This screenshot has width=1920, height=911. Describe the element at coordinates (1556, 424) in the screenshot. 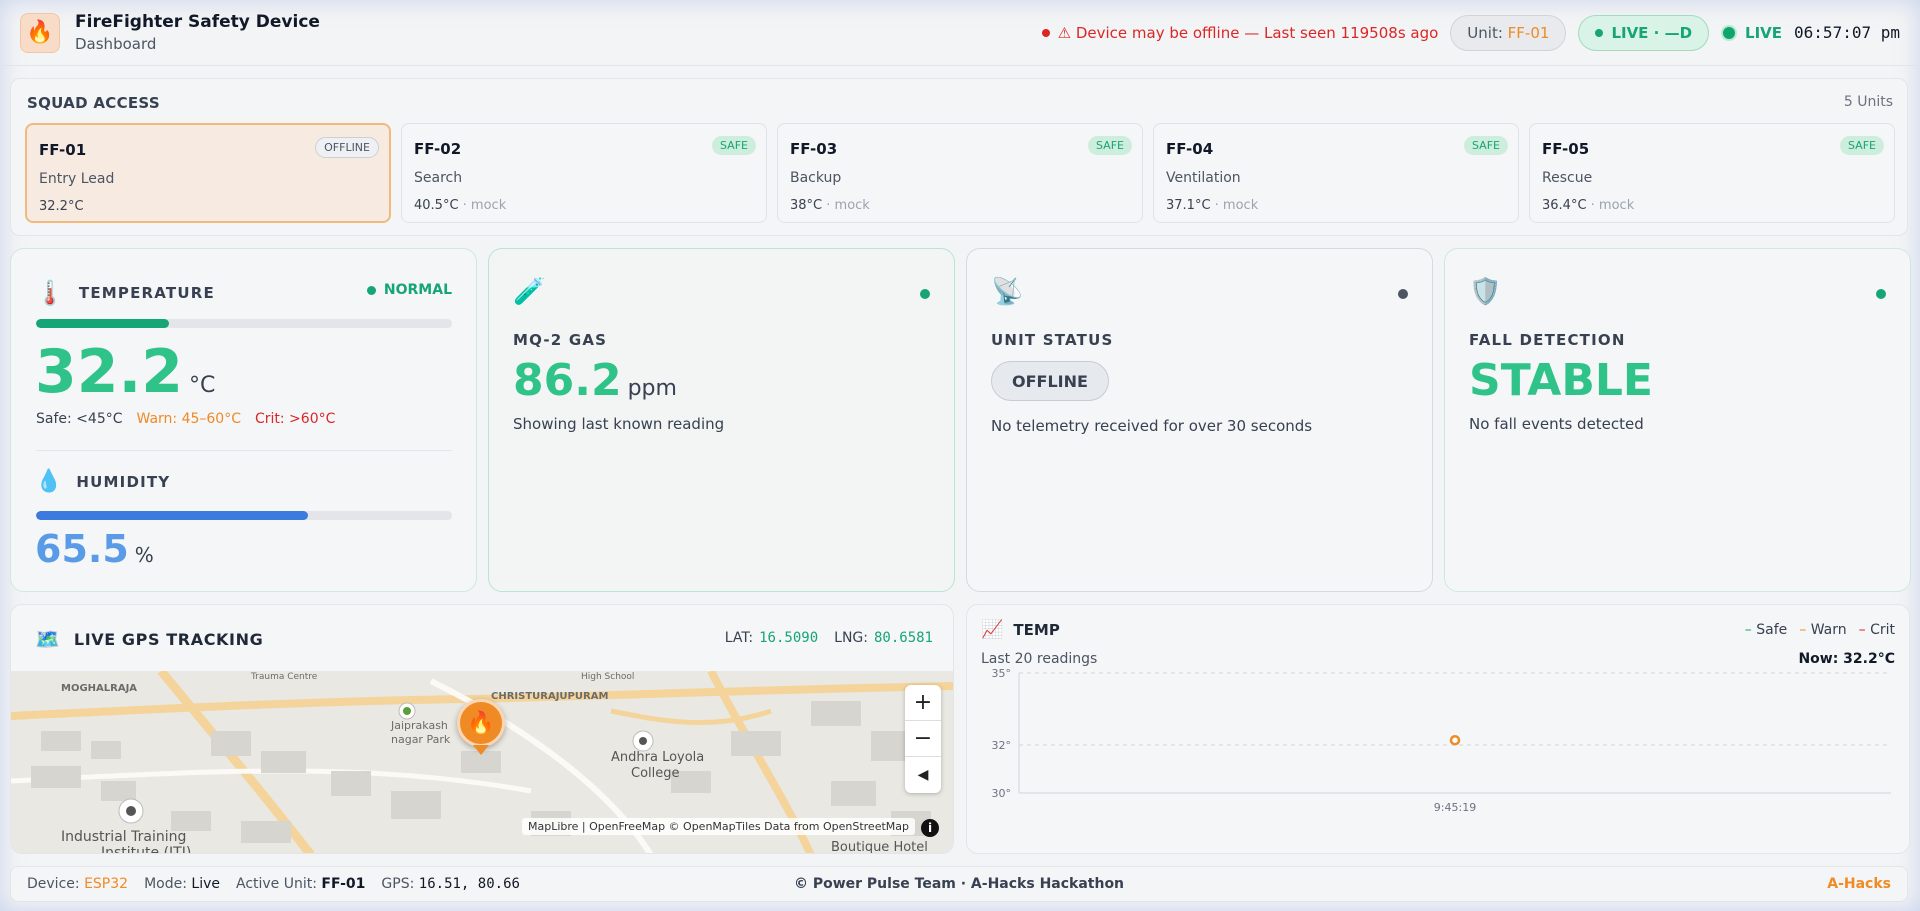

I see `fall-note: No fall events detected` at that location.